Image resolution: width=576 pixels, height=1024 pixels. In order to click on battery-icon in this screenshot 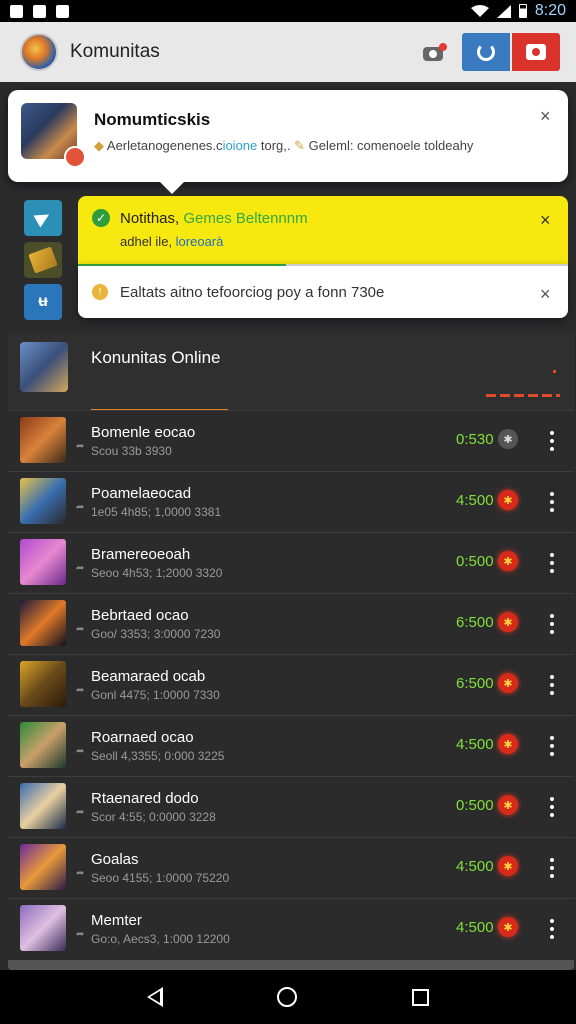, I will do `click(522, 11)`.